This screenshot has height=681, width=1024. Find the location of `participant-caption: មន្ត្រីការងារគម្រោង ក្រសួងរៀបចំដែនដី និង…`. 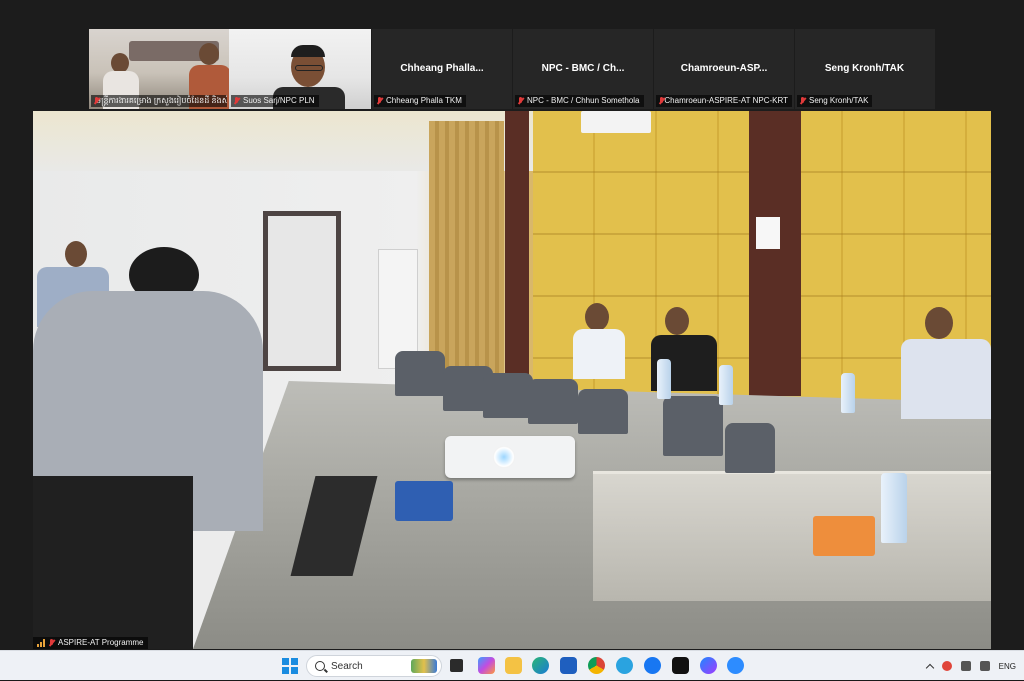

participant-caption: មន្ត្រីការងារគម្រោង ក្រសួងរៀបចំដែនដី និង… is located at coordinates (159, 101).